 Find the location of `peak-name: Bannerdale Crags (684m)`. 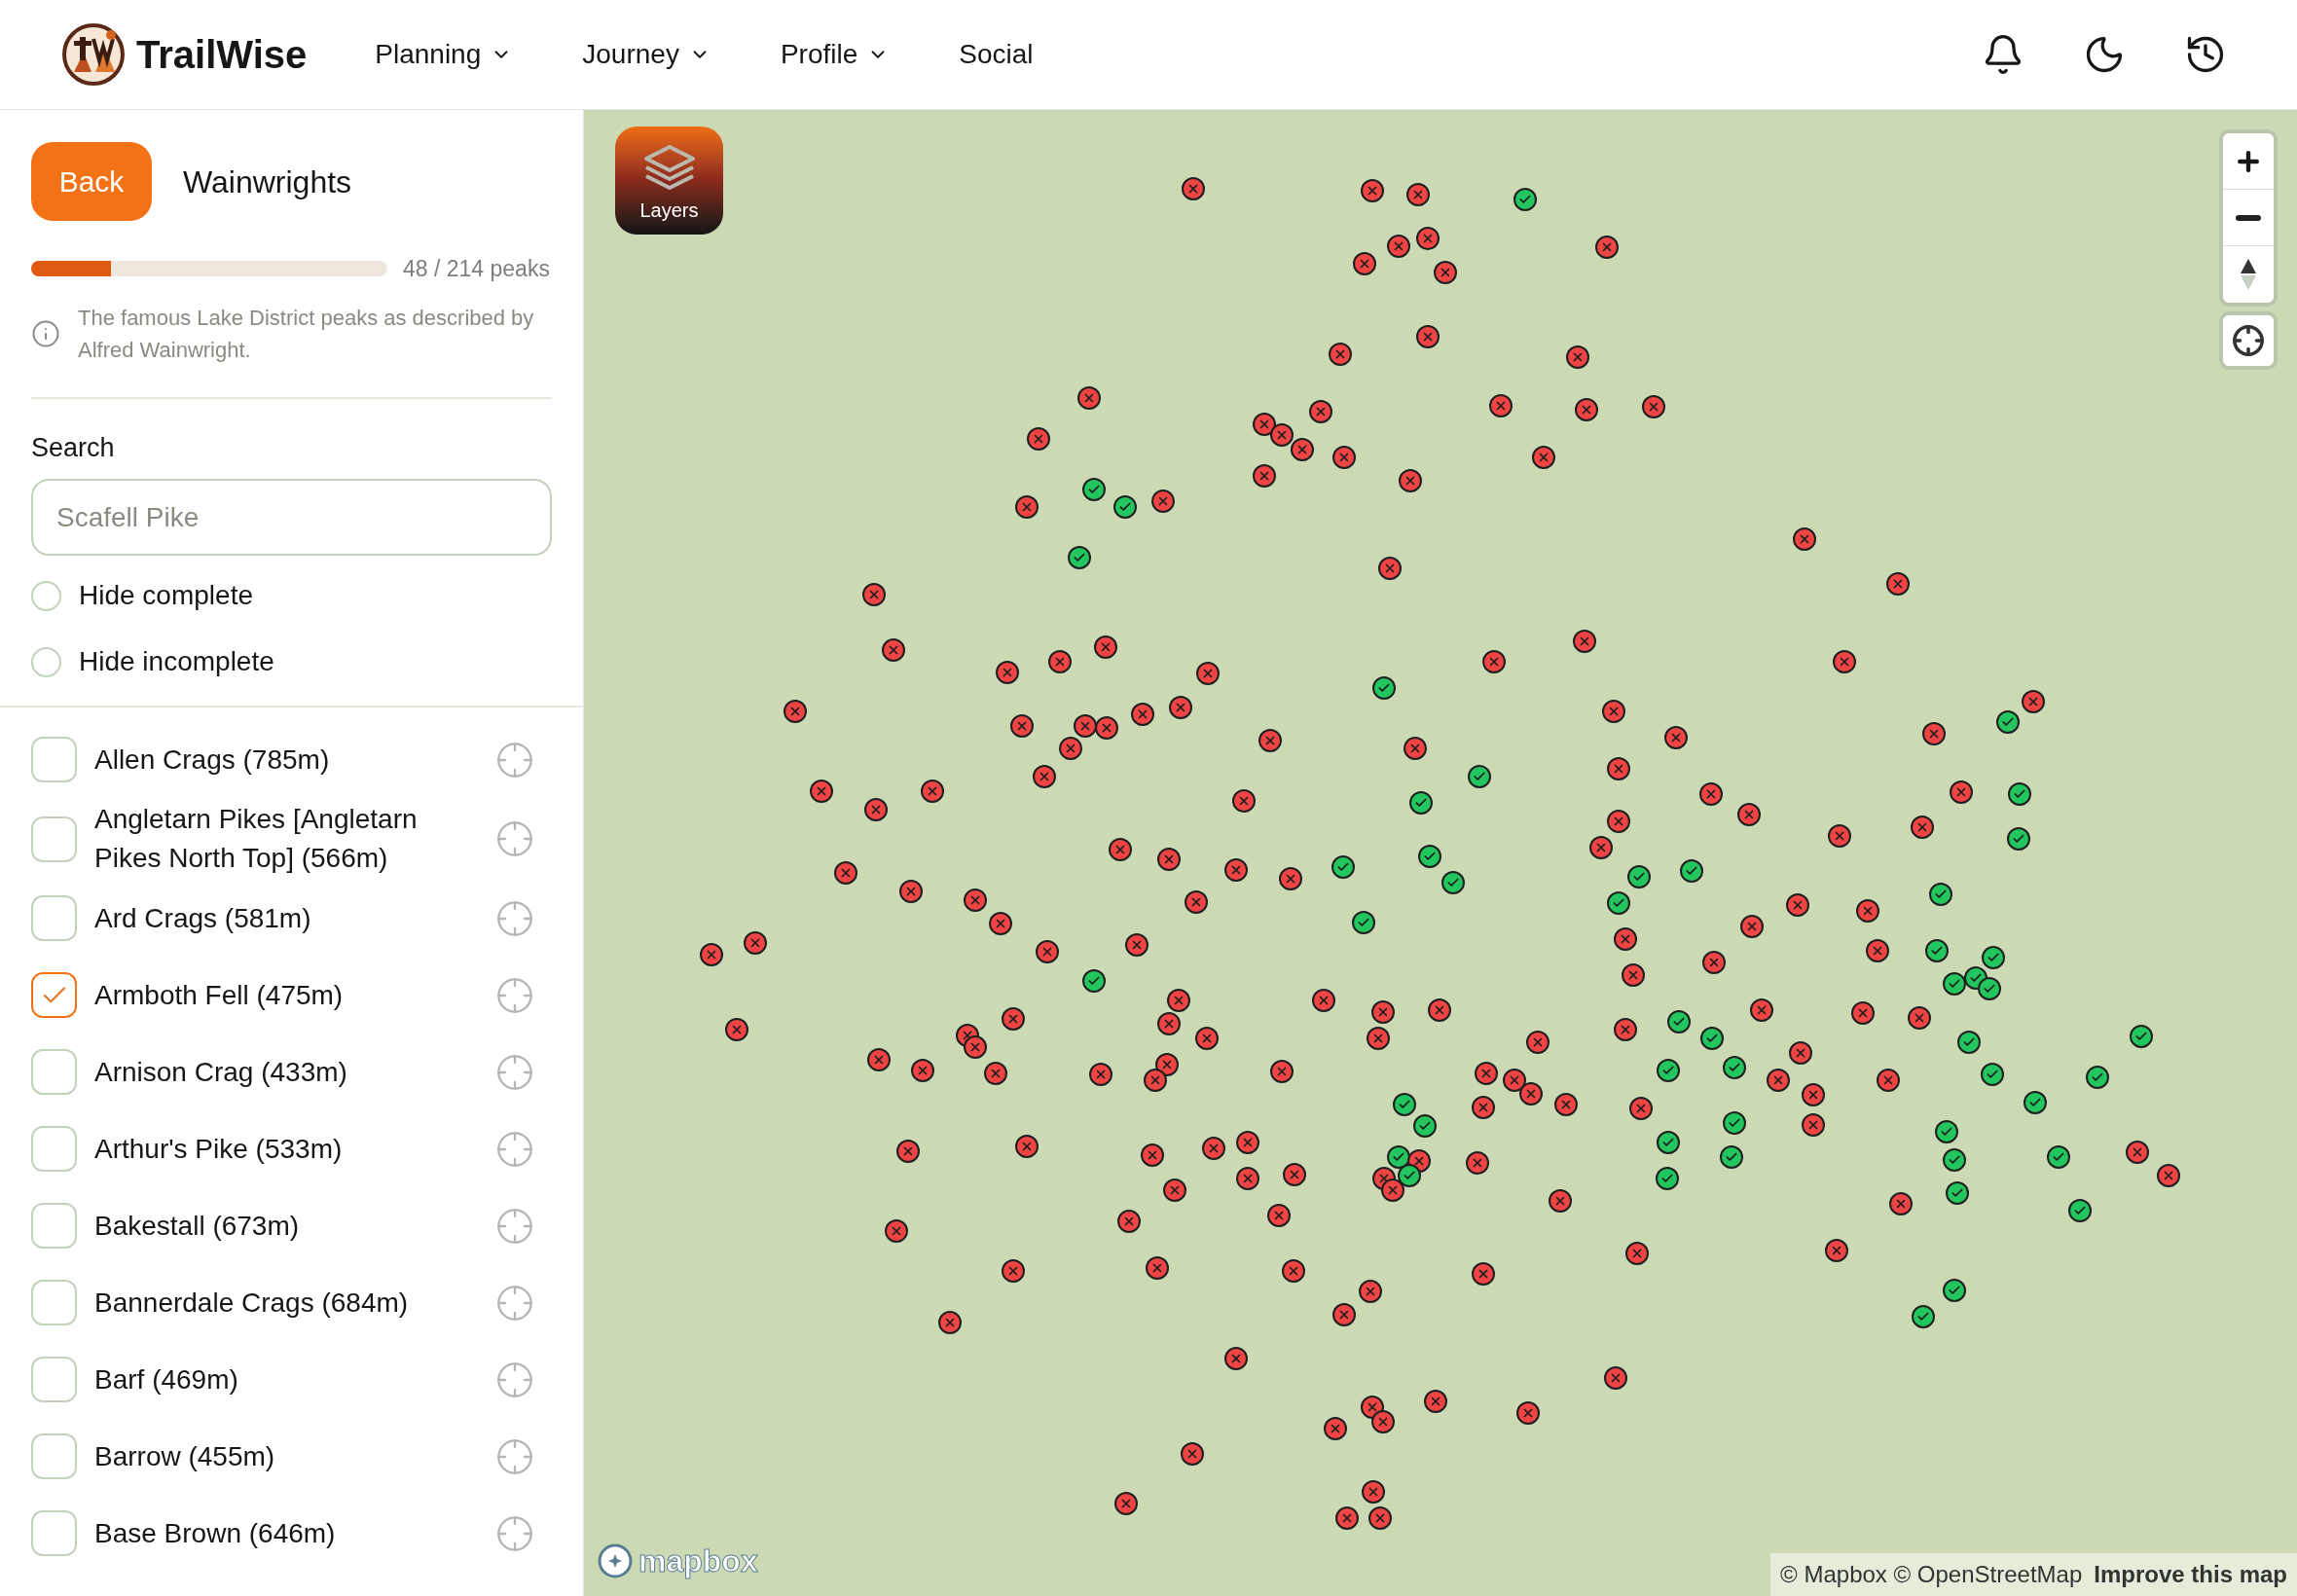

peak-name: Bannerdale Crags (684m) is located at coordinates (279, 1303).